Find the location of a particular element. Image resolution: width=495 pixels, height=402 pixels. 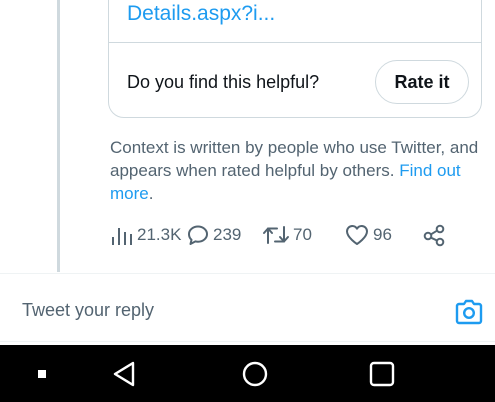

bar-chart-icon is located at coordinates (122, 236).